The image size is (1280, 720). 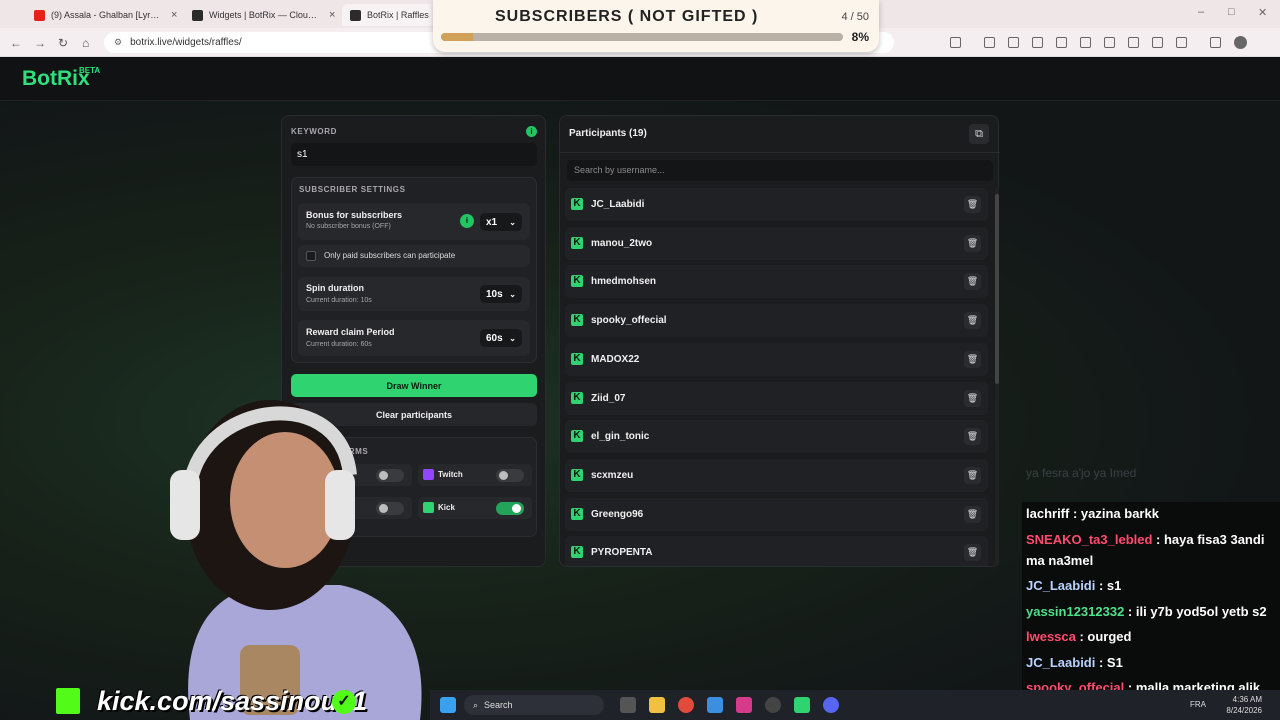 I want to click on kick-logo-icon, so click(x=68, y=701).